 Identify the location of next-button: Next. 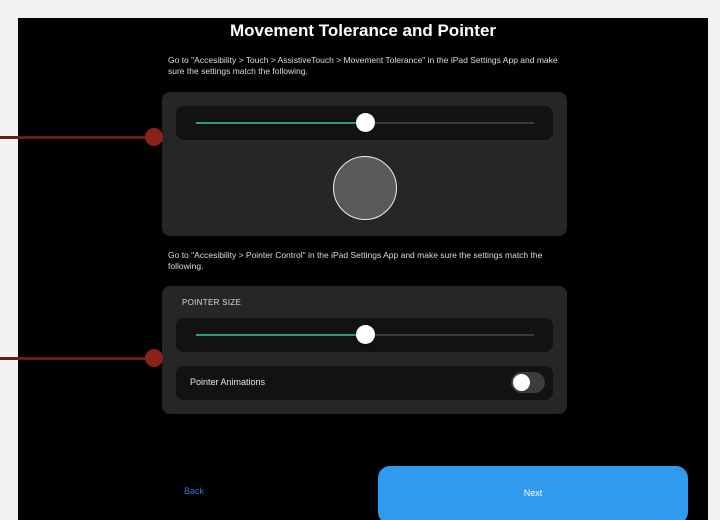
(533, 493).